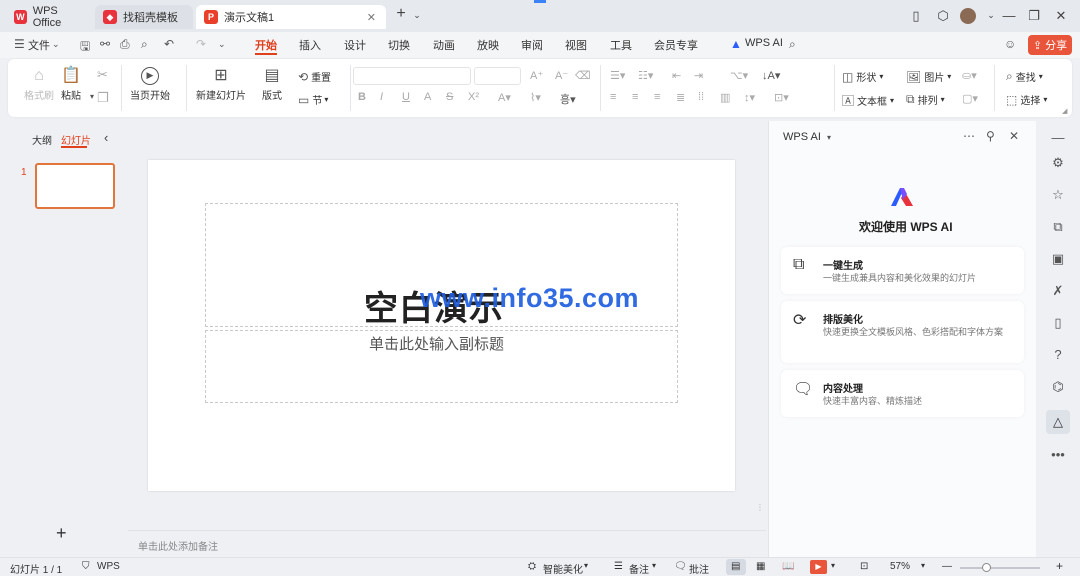 This screenshot has width=1080, height=576. Describe the element at coordinates (504, 97) in the screenshot. I see `font-color-icon: A▾` at that location.